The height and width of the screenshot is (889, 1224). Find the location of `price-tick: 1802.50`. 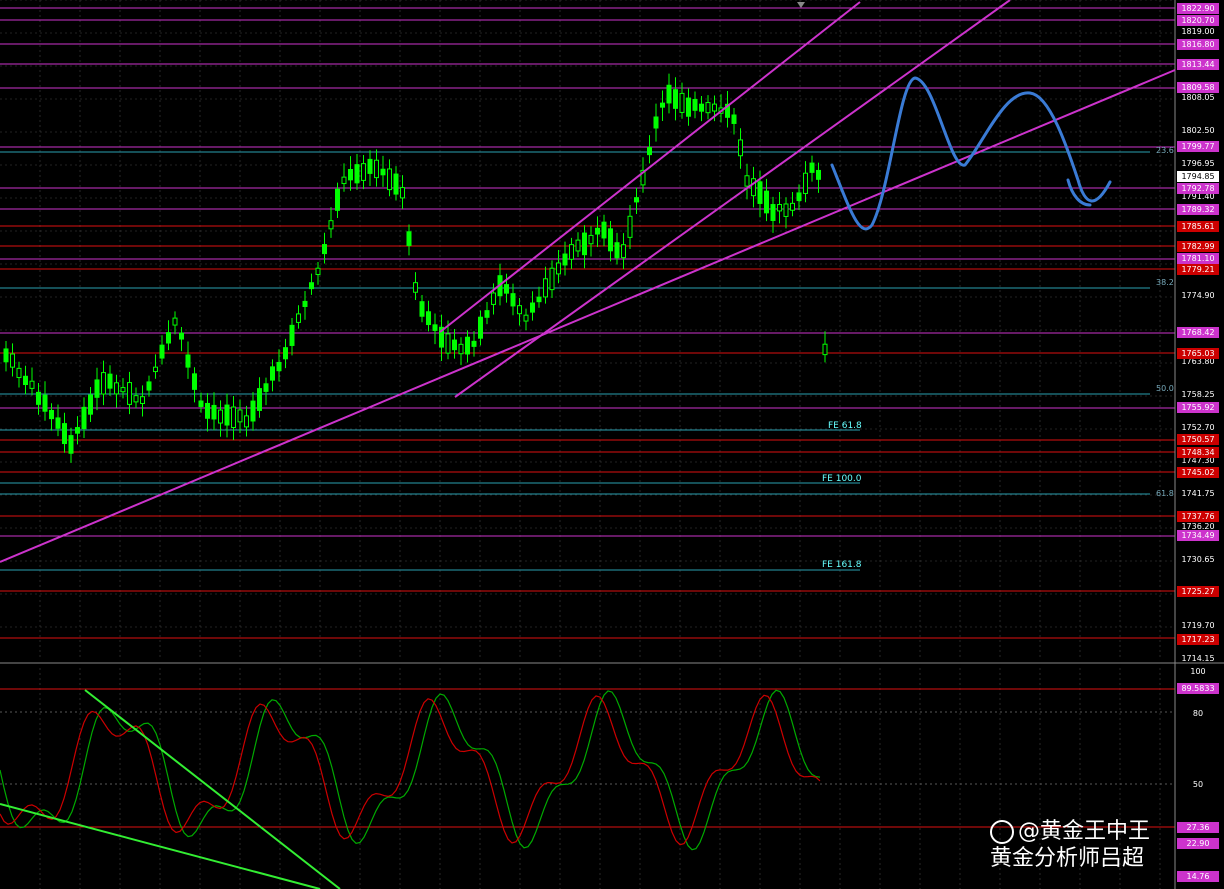

price-tick: 1802.50 is located at coordinates (1198, 130).